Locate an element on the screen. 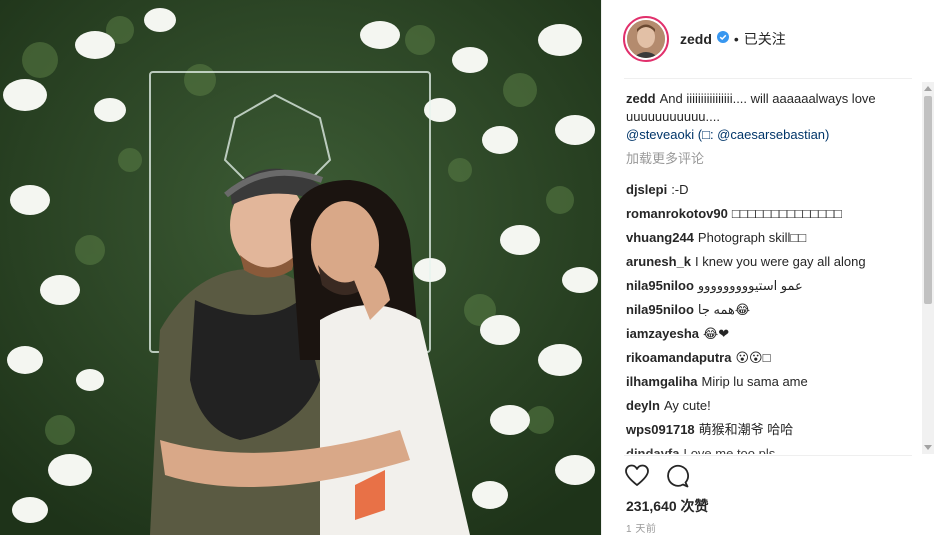  comment-text: 😂❤ is located at coordinates (716, 333).